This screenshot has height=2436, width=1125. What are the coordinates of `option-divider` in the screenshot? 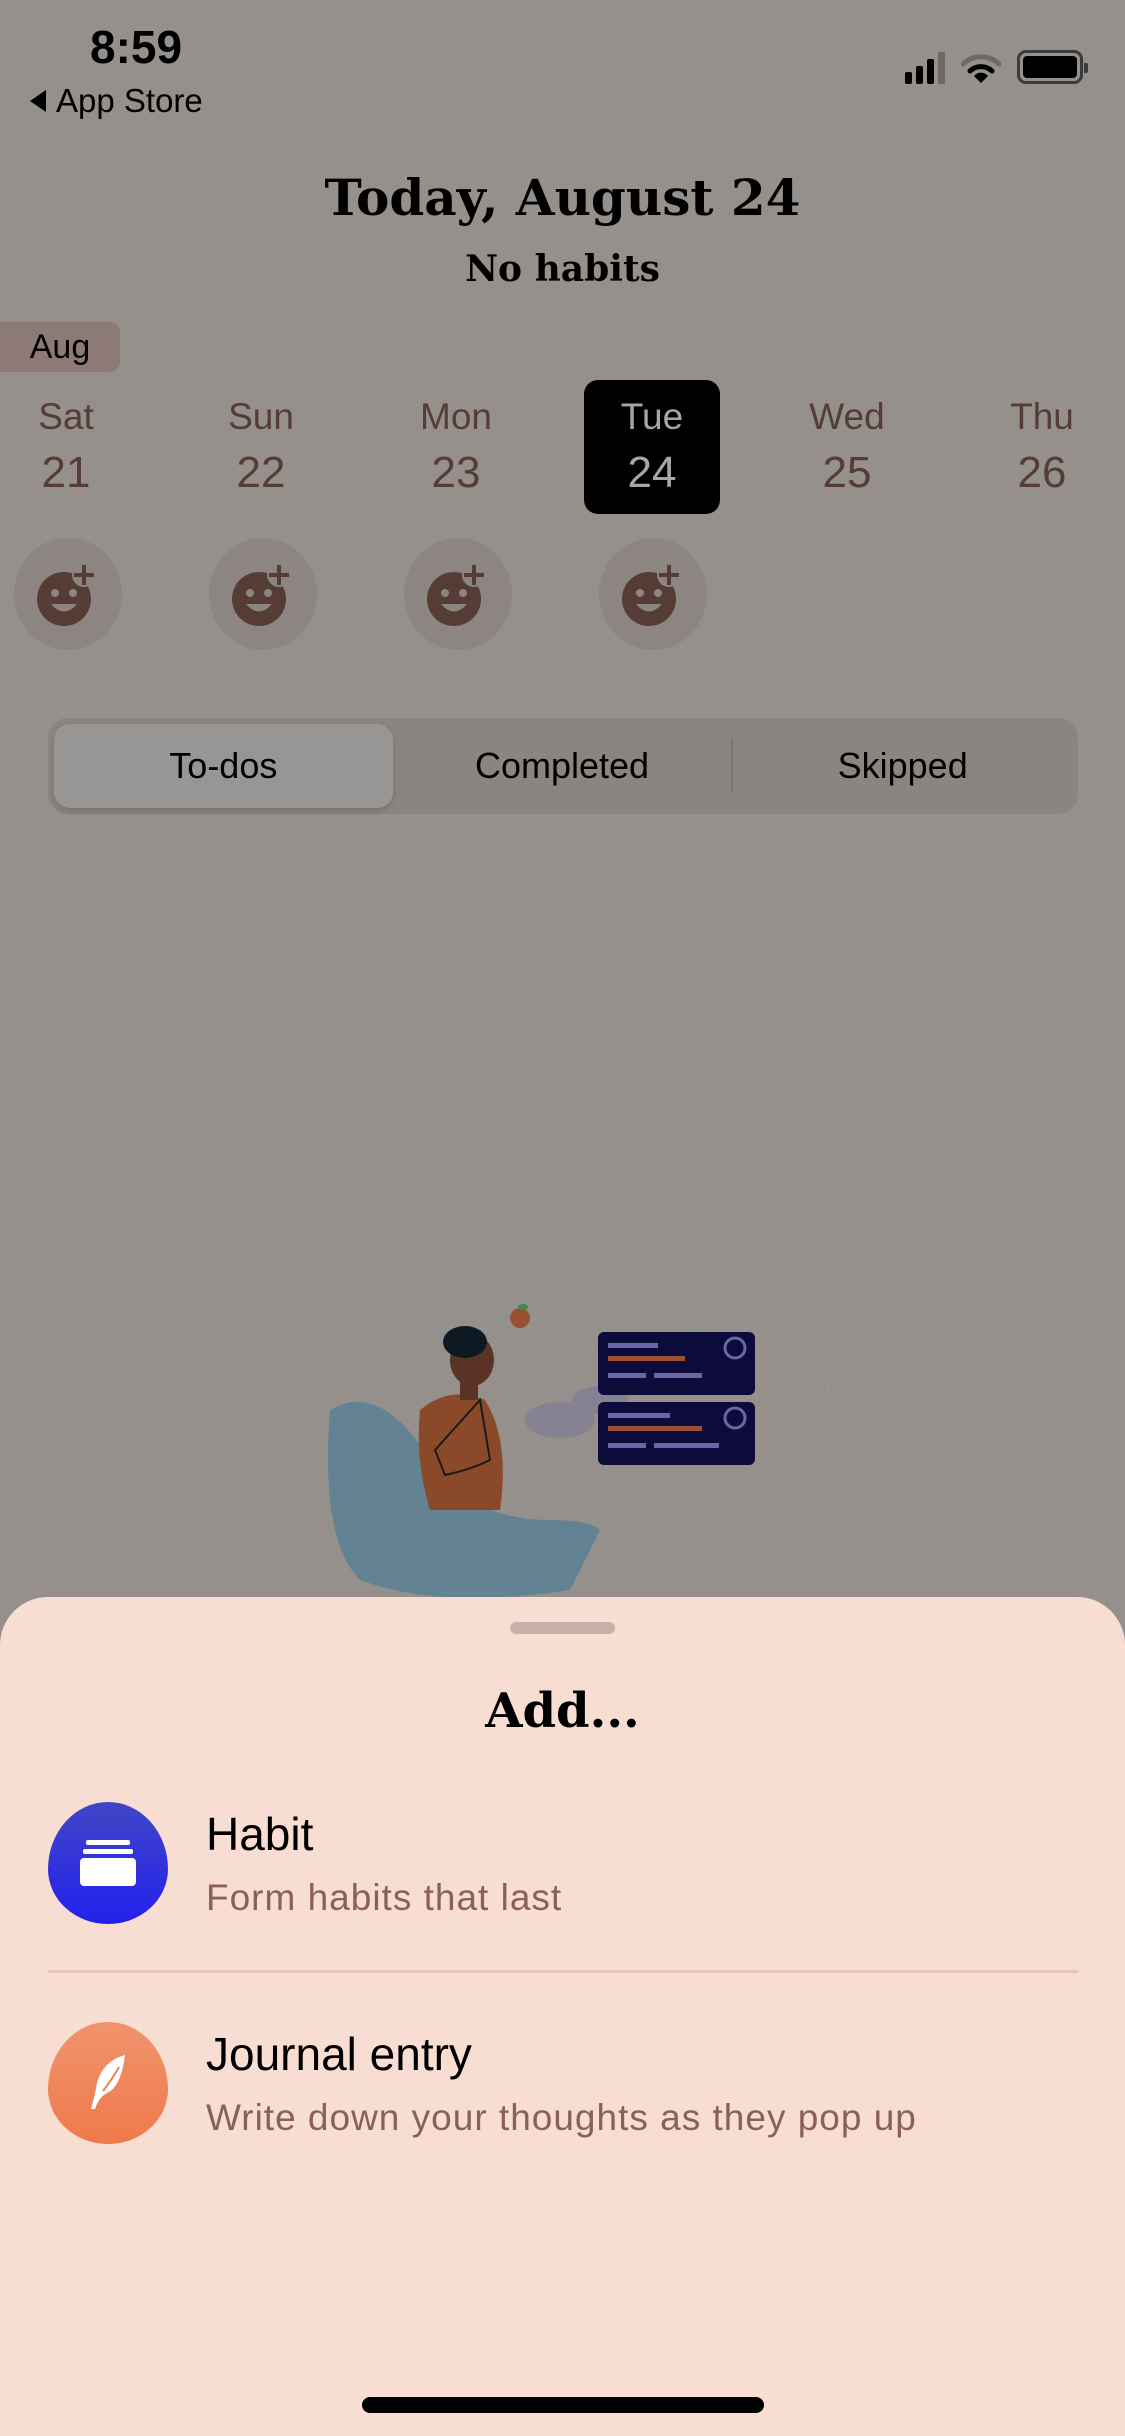 It's located at (563, 1971).